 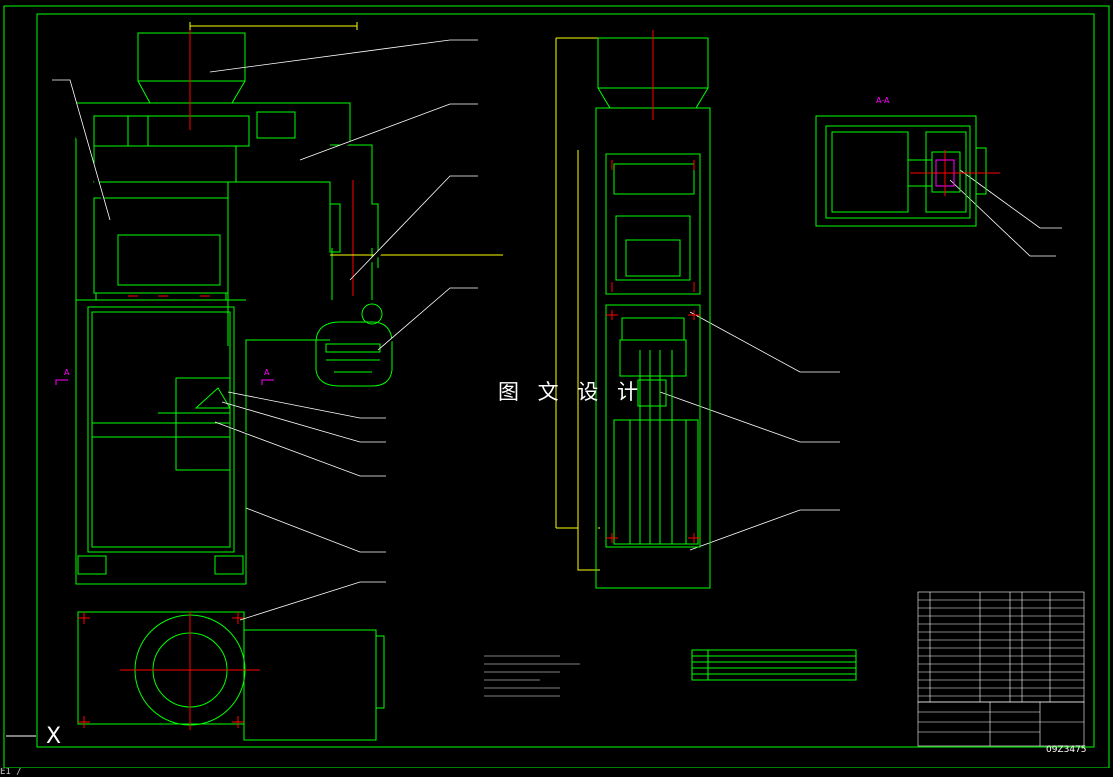 What do you see at coordinates (1001, 724) in the screenshot?
I see `title-block` at bounding box center [1001, 724].